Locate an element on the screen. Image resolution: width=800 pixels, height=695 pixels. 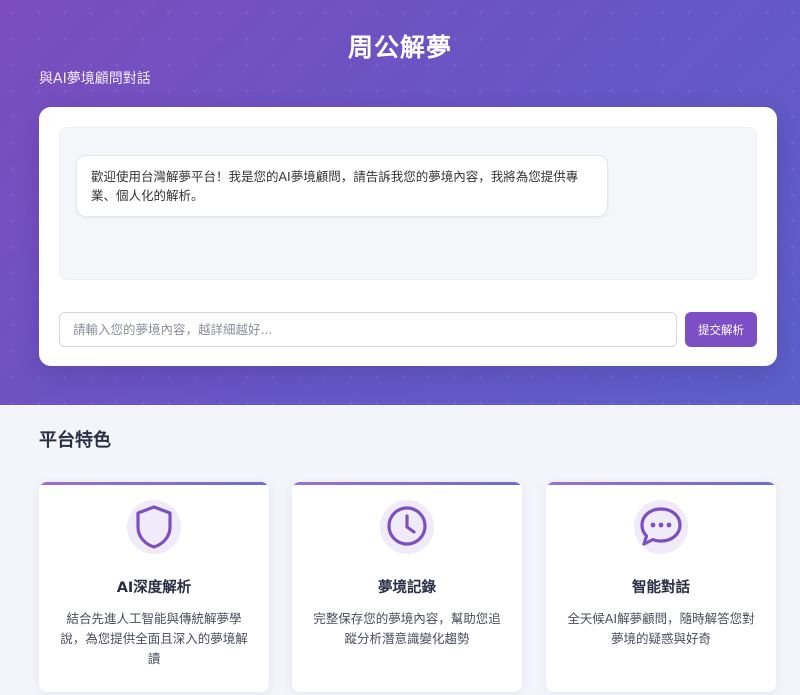
page-title: 周公解夢 is located at coordinates (399, 47).